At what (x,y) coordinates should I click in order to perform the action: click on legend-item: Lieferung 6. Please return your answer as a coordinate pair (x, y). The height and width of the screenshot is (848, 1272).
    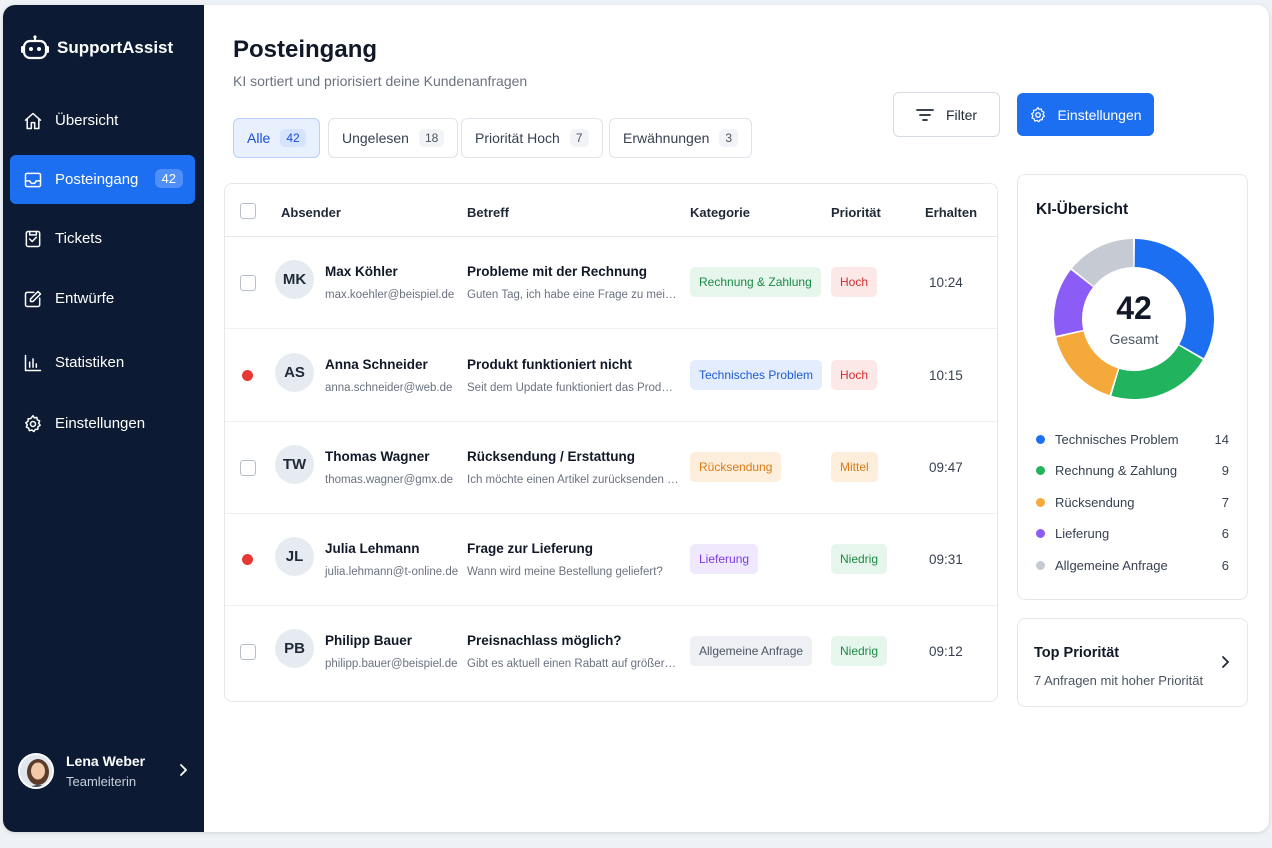
    Looking at the image, I should click on (1132, 533).